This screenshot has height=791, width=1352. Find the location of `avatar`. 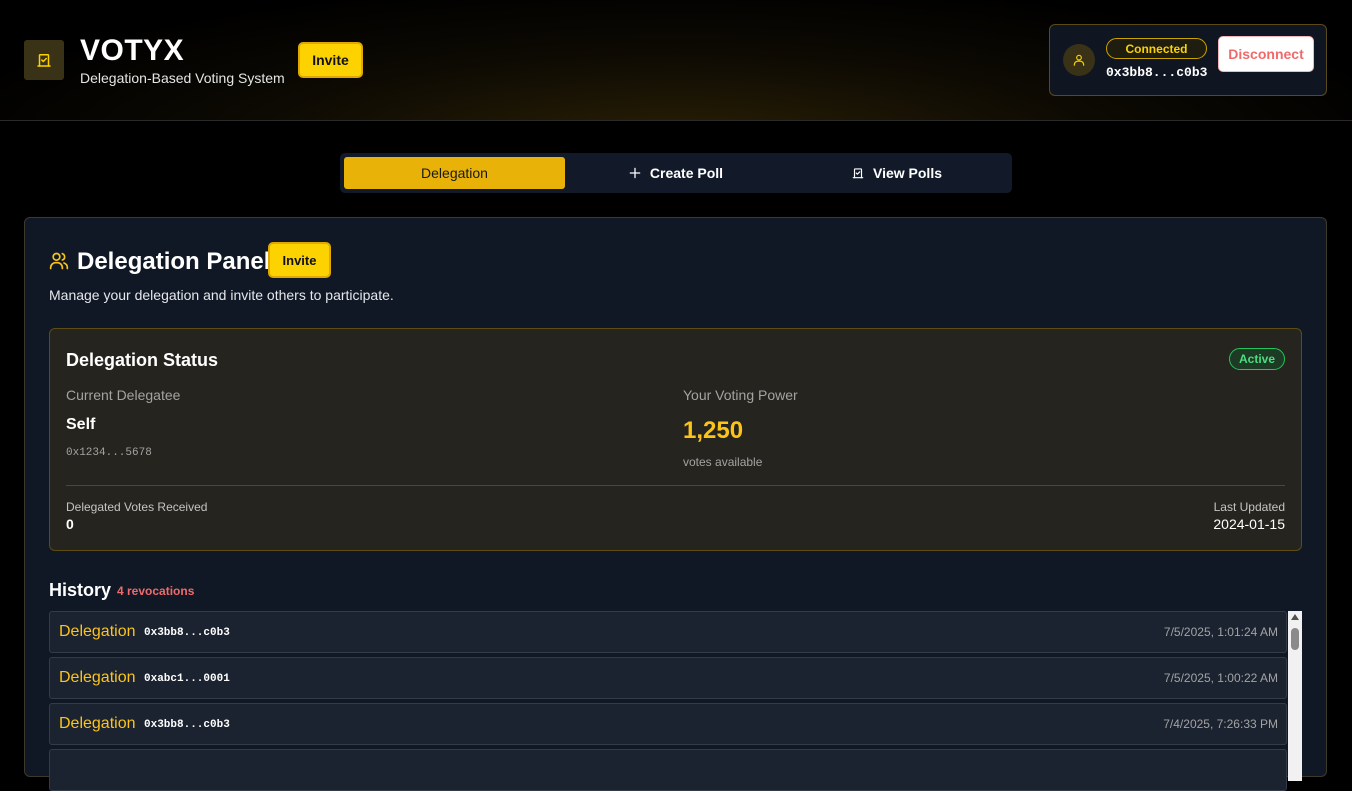

avatar is located at coordinates (1079, 60).